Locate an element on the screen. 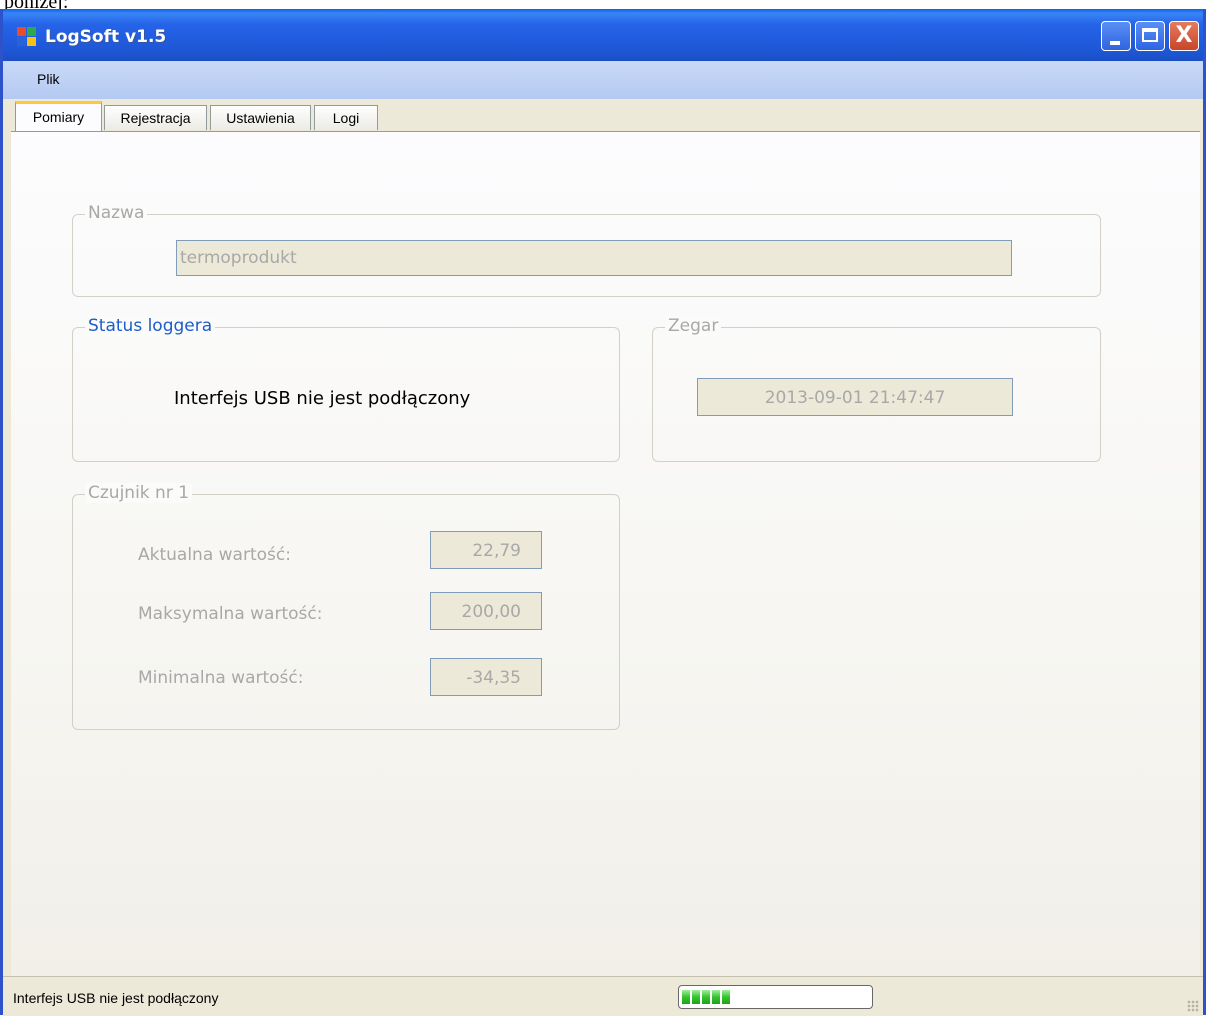  resize-grip-icon is located at coordinates (1193, 1006).